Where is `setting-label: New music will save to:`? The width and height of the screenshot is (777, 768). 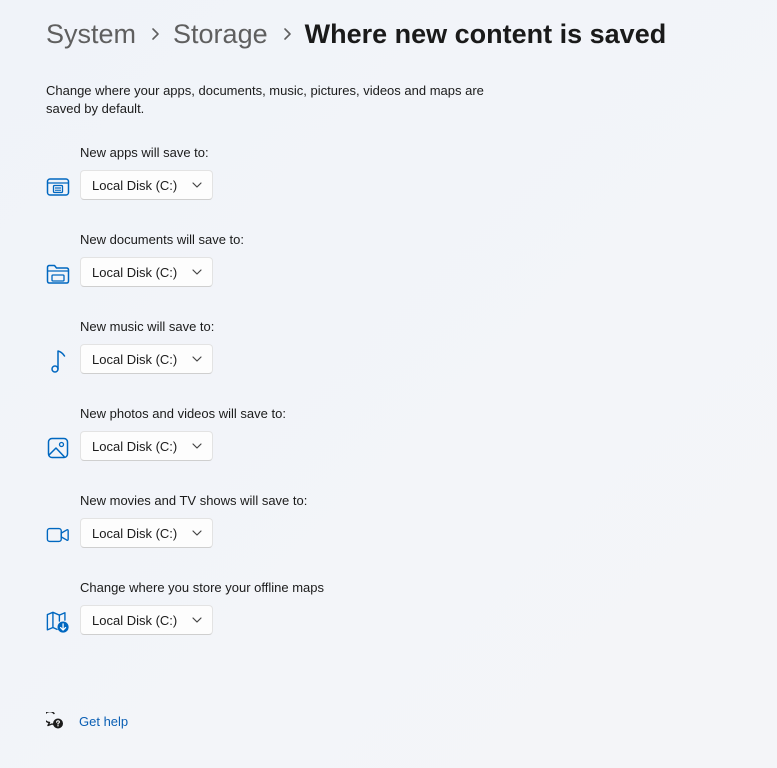
setting-label: New music will save to: is located at coordinates (147, 326).